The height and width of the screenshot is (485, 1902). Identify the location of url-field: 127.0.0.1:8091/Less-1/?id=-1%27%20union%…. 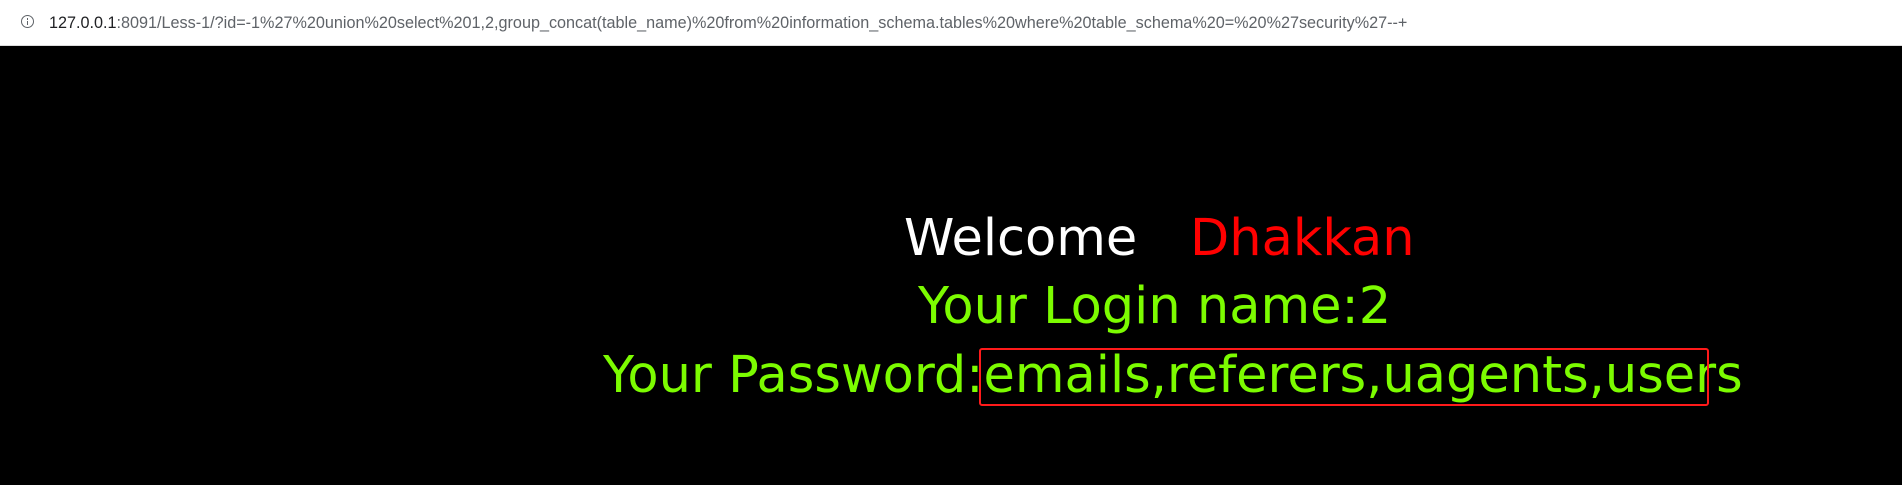
(728, 23).